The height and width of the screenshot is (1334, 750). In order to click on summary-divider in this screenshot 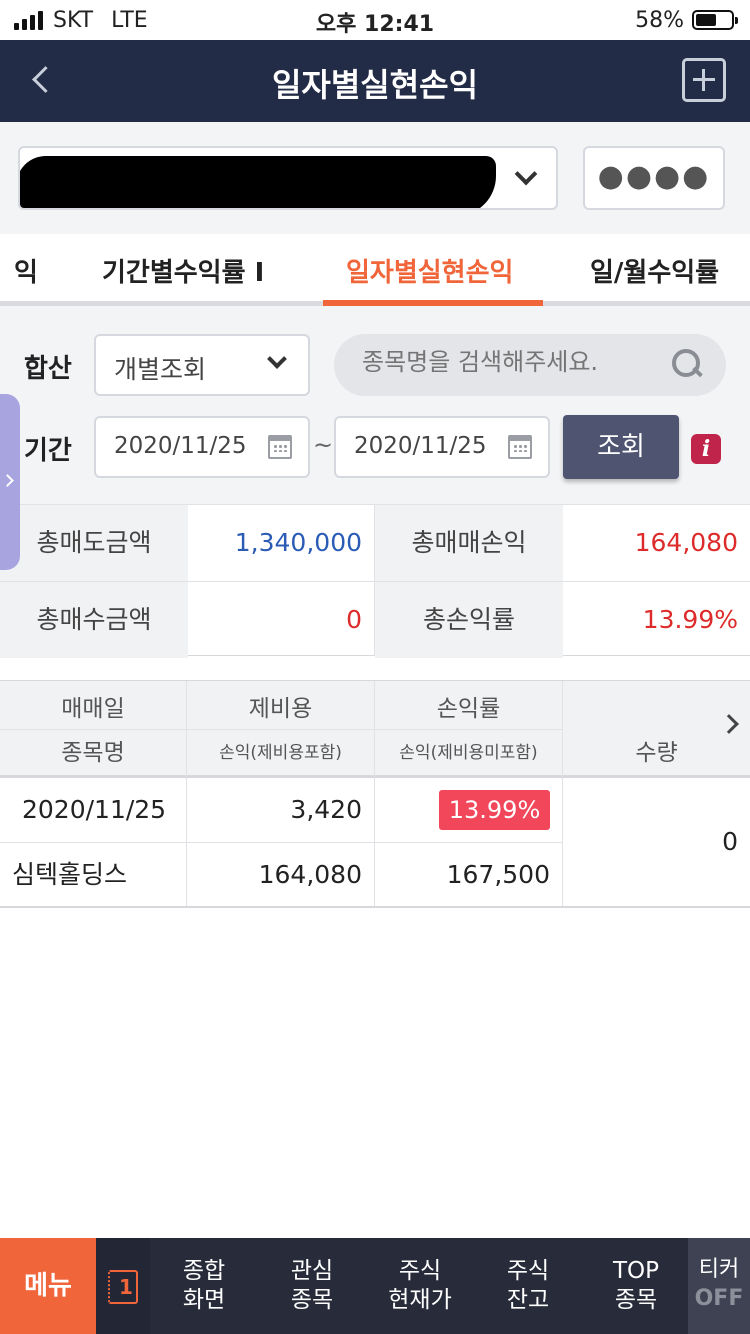, I will do `click(374, 580)`.